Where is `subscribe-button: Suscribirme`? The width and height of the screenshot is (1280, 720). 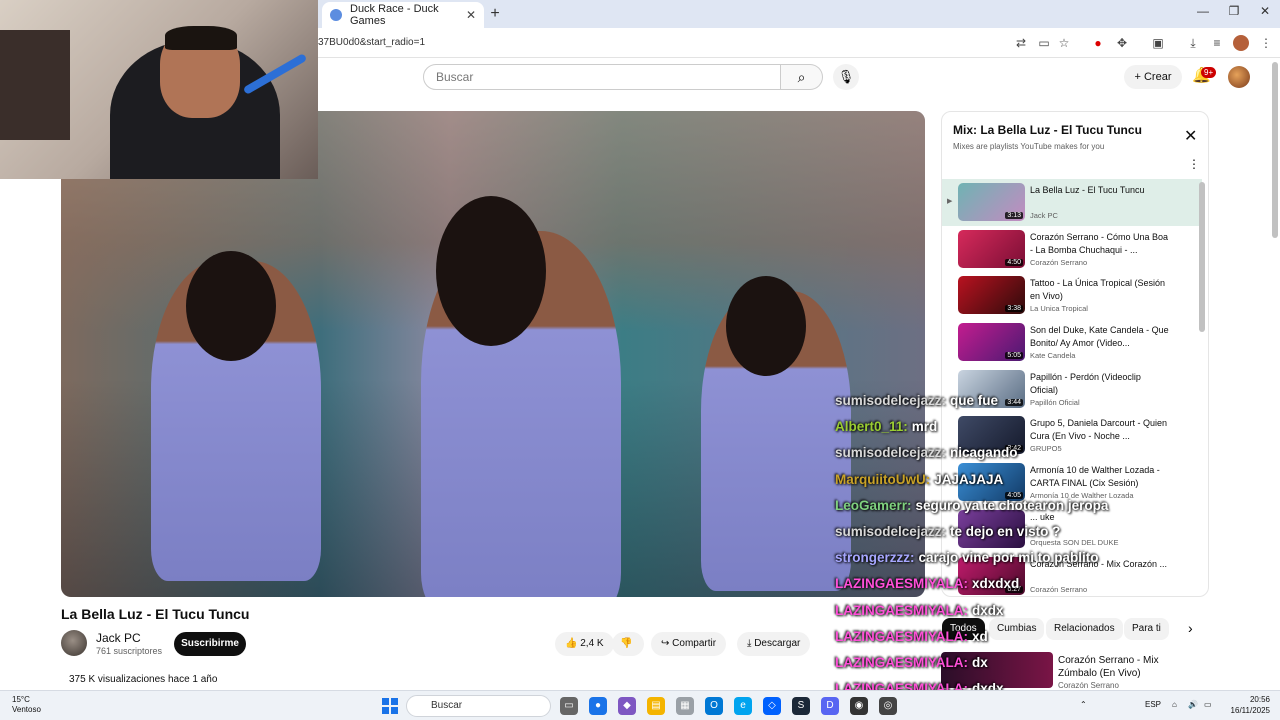 subscribe-button: Suscribirme is located at coordinates (210, 644).